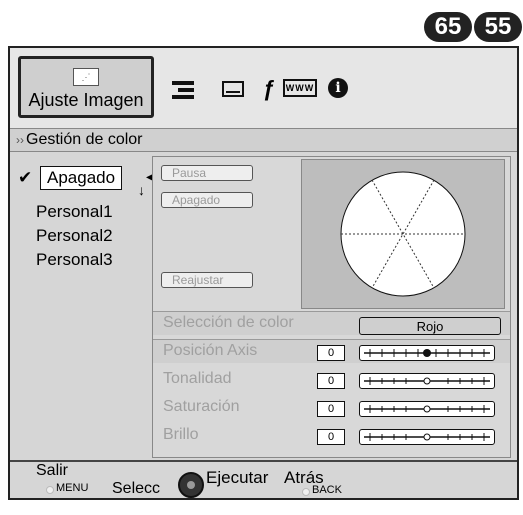 The width and height of the screenshot is (523, 515). I want to click on posicion-value: 0, so click(331, 353).